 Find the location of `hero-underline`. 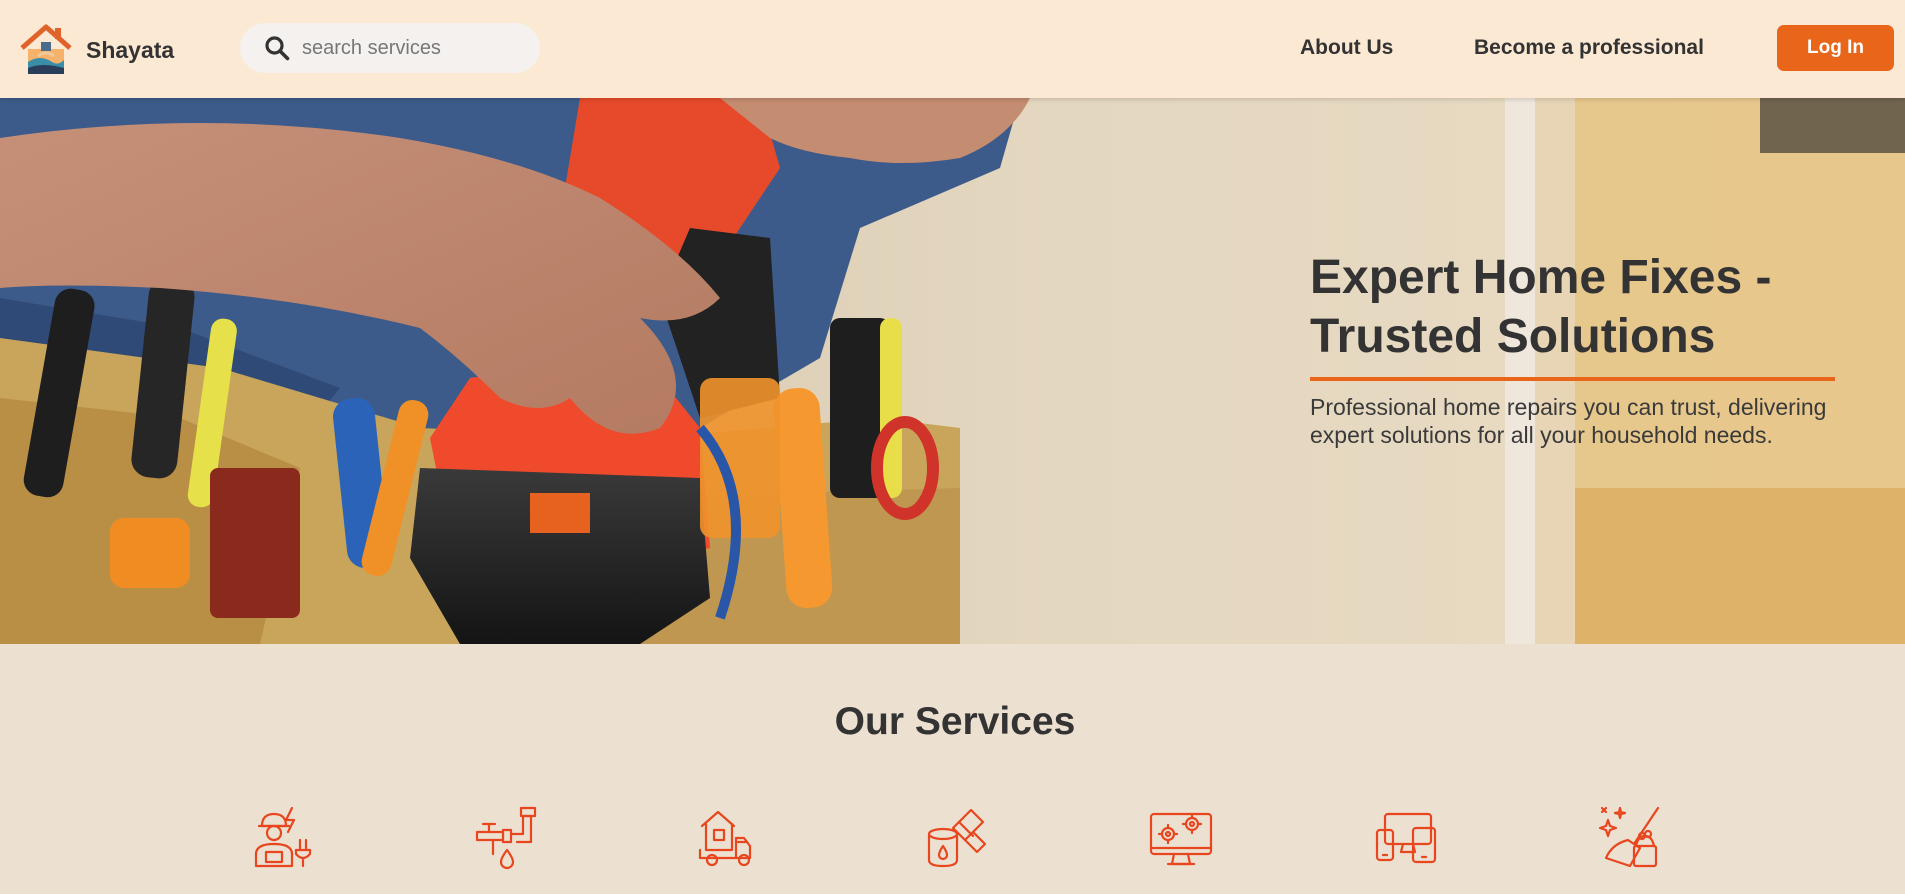

hero-underline is located at coordinates (1572, 379).